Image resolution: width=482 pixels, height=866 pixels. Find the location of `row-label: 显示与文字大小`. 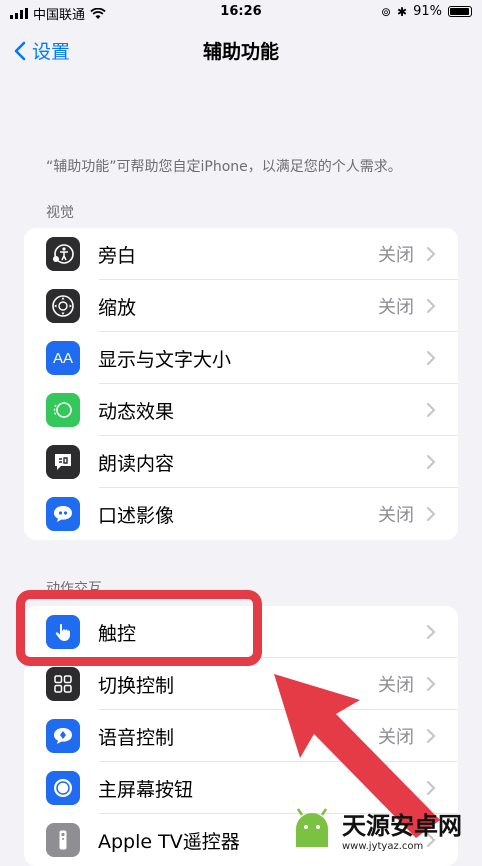

row-label: 显示与文字大小 is located at coordinates (165, 359).